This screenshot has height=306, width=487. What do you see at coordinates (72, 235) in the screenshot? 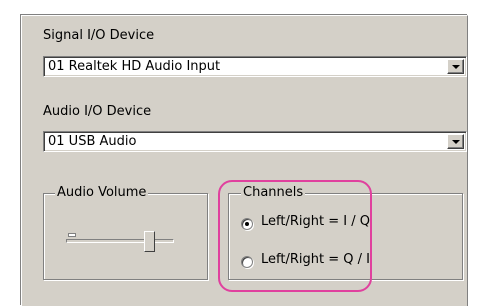
I see `slider-min-mark` at bounding box center [72, 235].